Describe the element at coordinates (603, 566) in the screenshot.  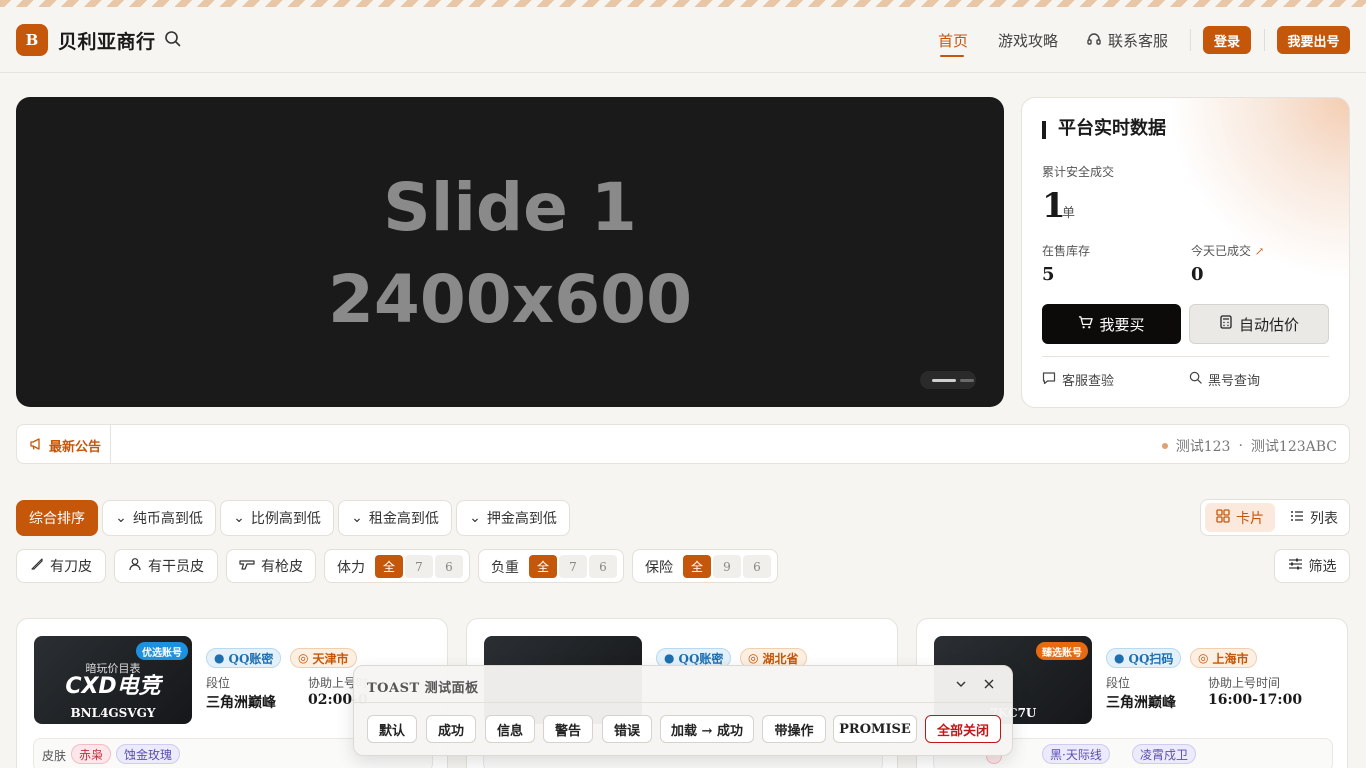
I see `weight-option: 6` at that location.